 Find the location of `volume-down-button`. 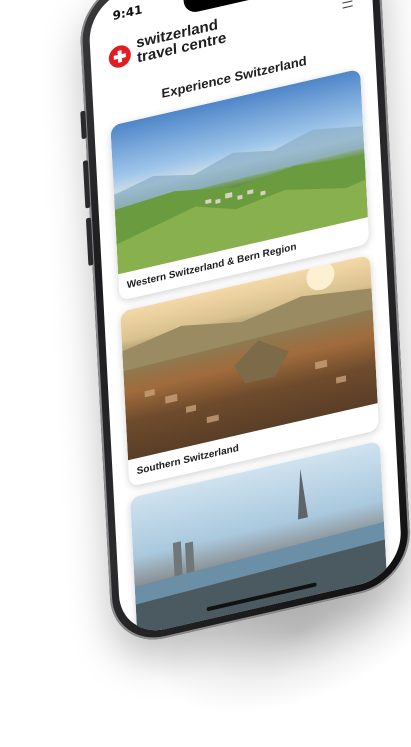

volume-down-button is located at coordinates (89, 241).